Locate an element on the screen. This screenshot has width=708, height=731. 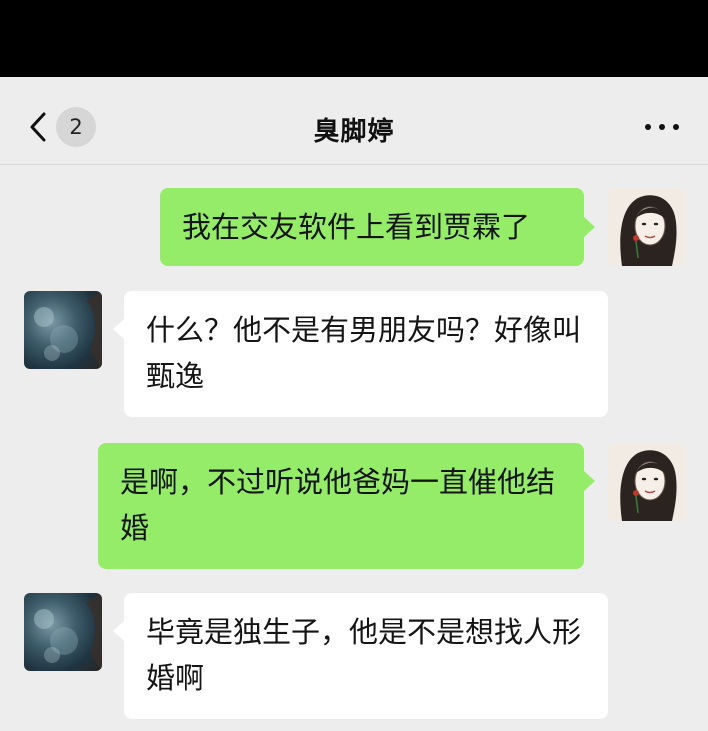
chat-header: 2 臭脚婷 is located at coordinates (354, 121).